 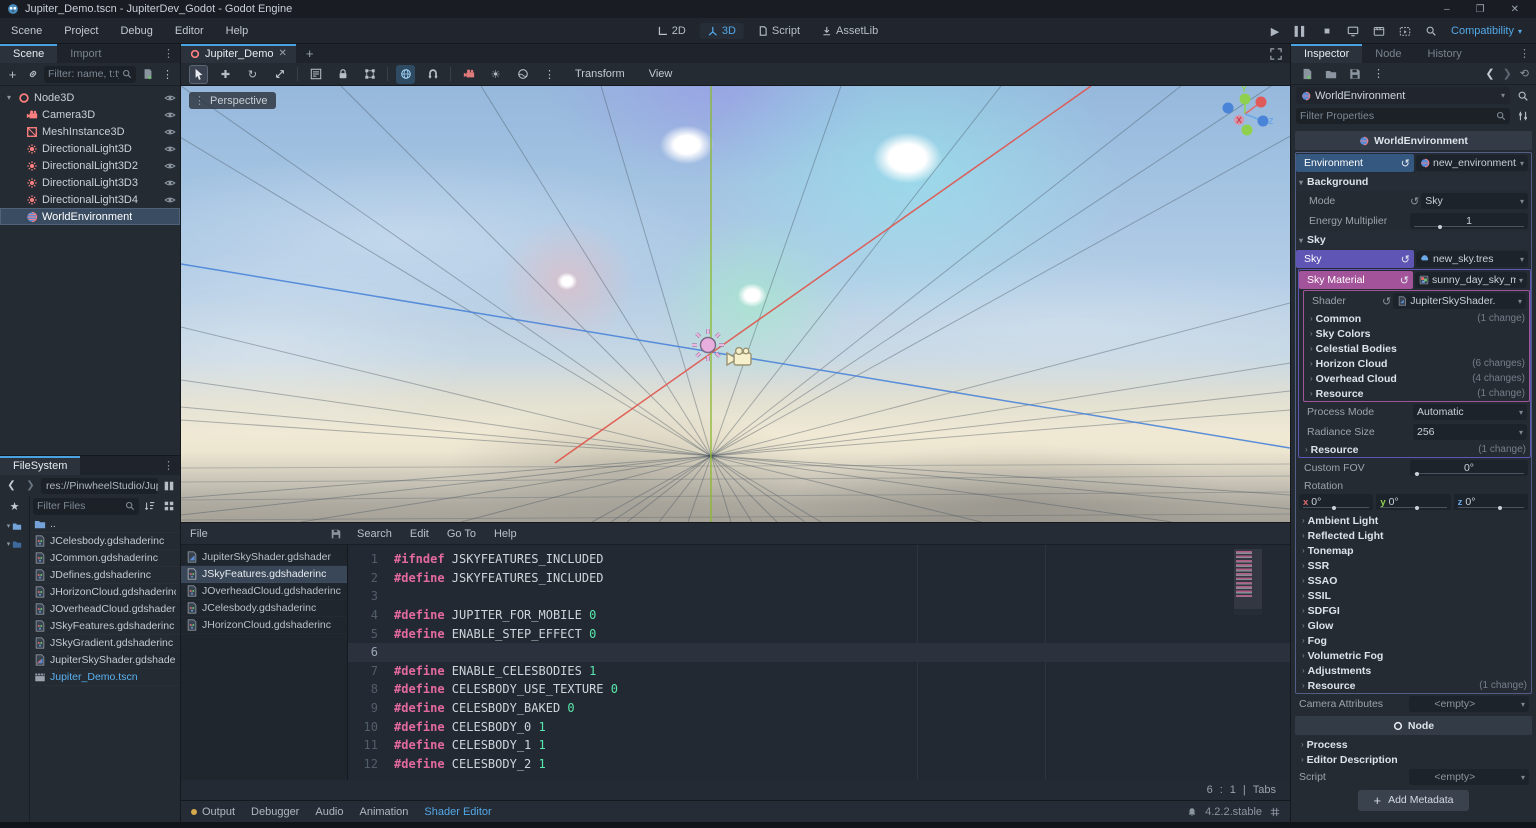 I want to click on grid-view-icon, so click(x=168, y=506).